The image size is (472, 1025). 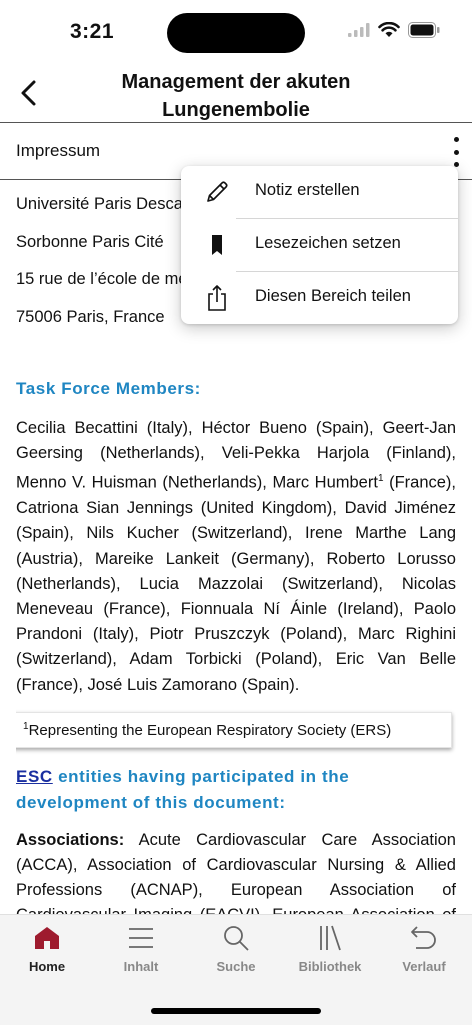 I want to click on page-title: Management der akuten Lungenembolie, so click(x=236, y=96).